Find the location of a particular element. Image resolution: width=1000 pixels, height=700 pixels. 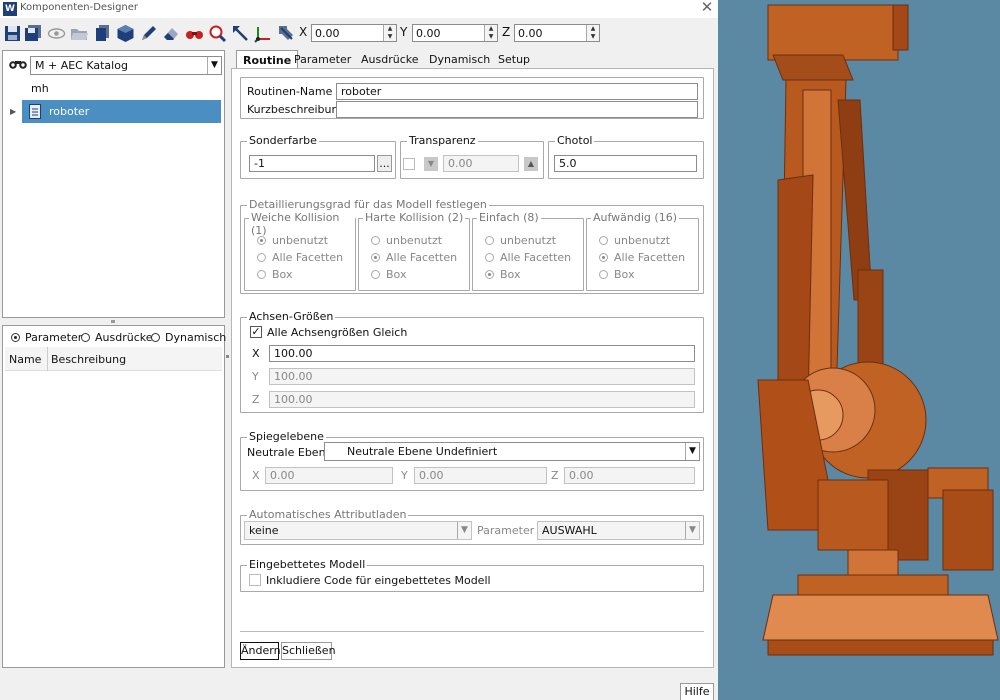

eingebettet-checkbox is located at coordinates (255, 580).